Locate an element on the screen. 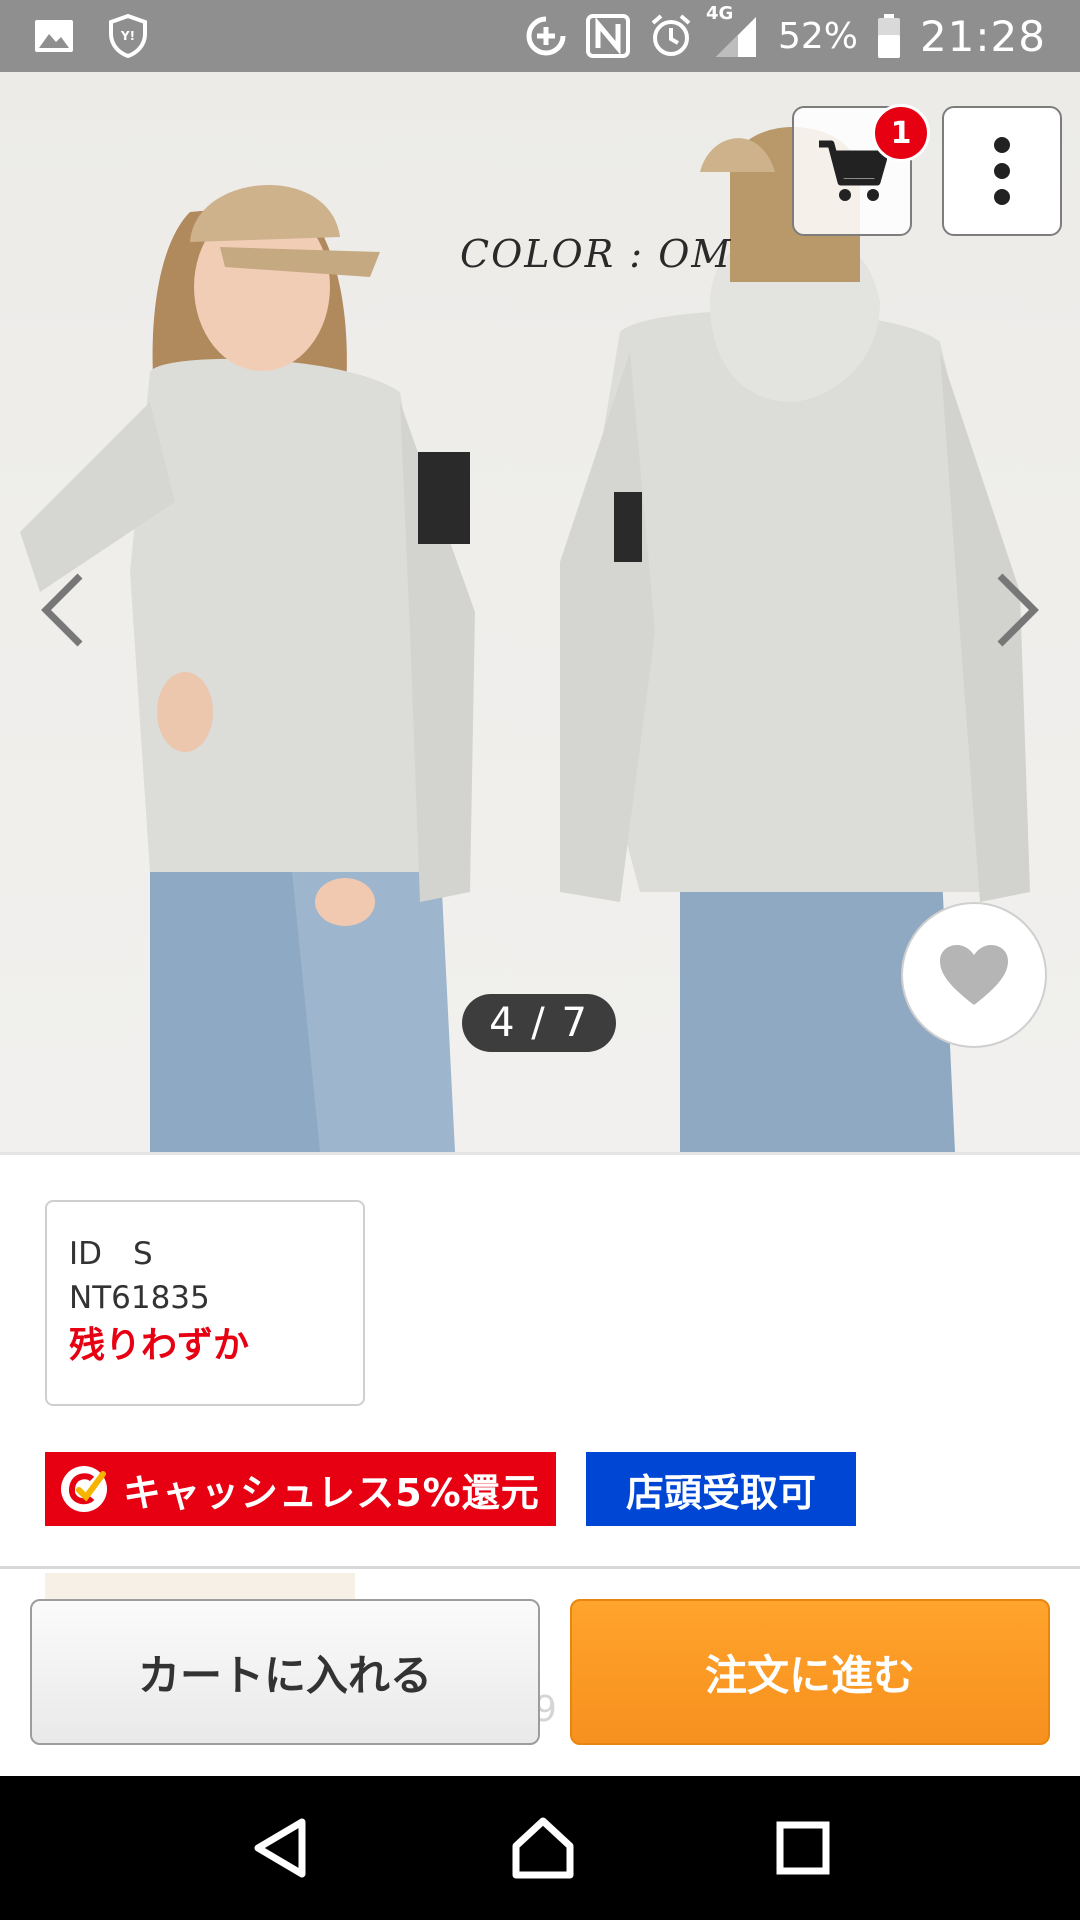 The height and width of the screenshot is (1920, 1080). alarm-icon is located at coordinates (671, 36).